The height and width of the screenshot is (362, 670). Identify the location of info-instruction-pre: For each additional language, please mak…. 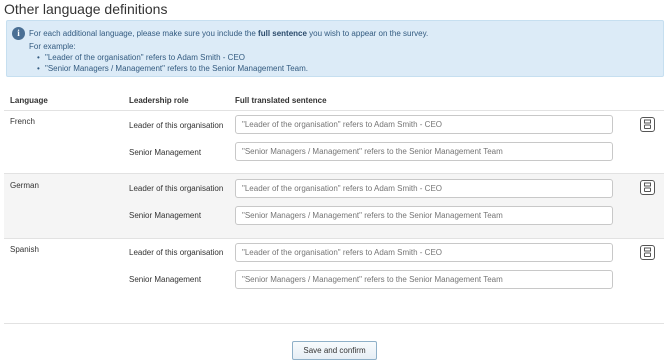
(144, 33).